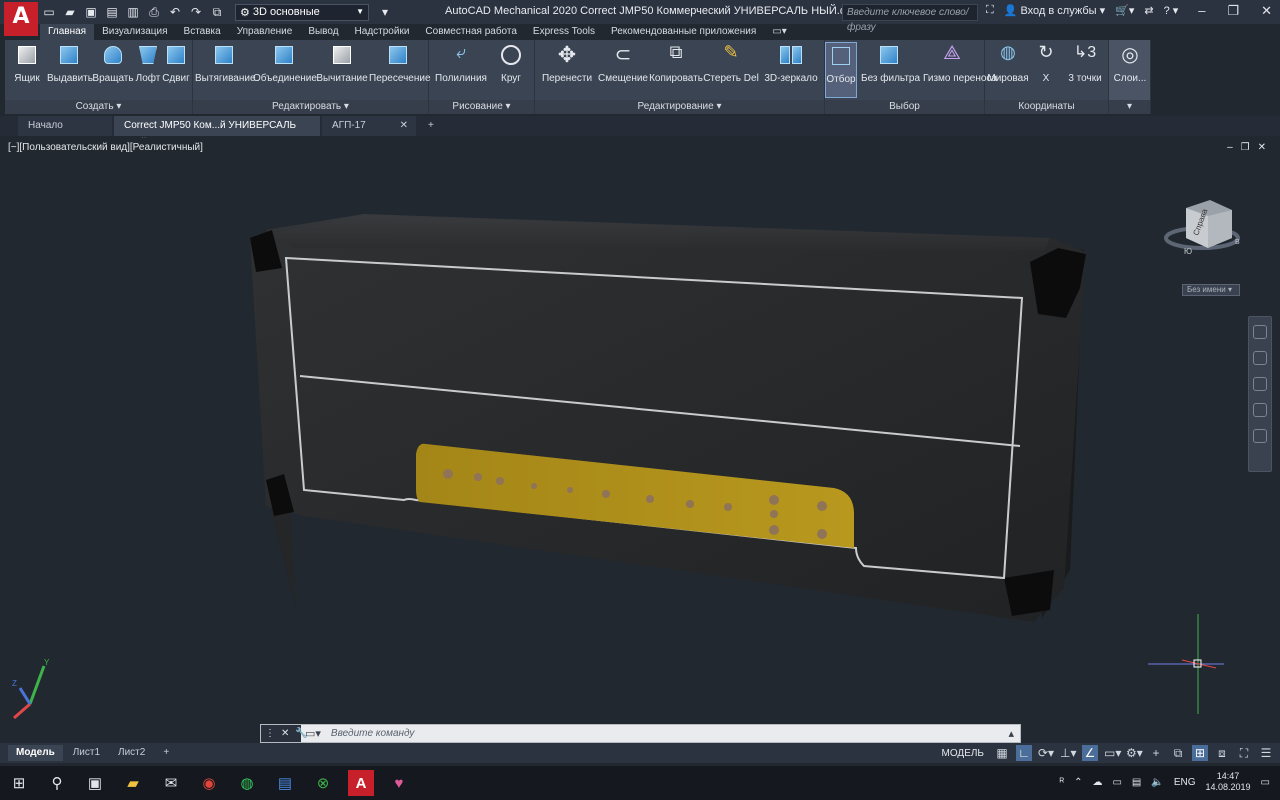  I want to click on grip-icon: ⋮, so click(270, 733).